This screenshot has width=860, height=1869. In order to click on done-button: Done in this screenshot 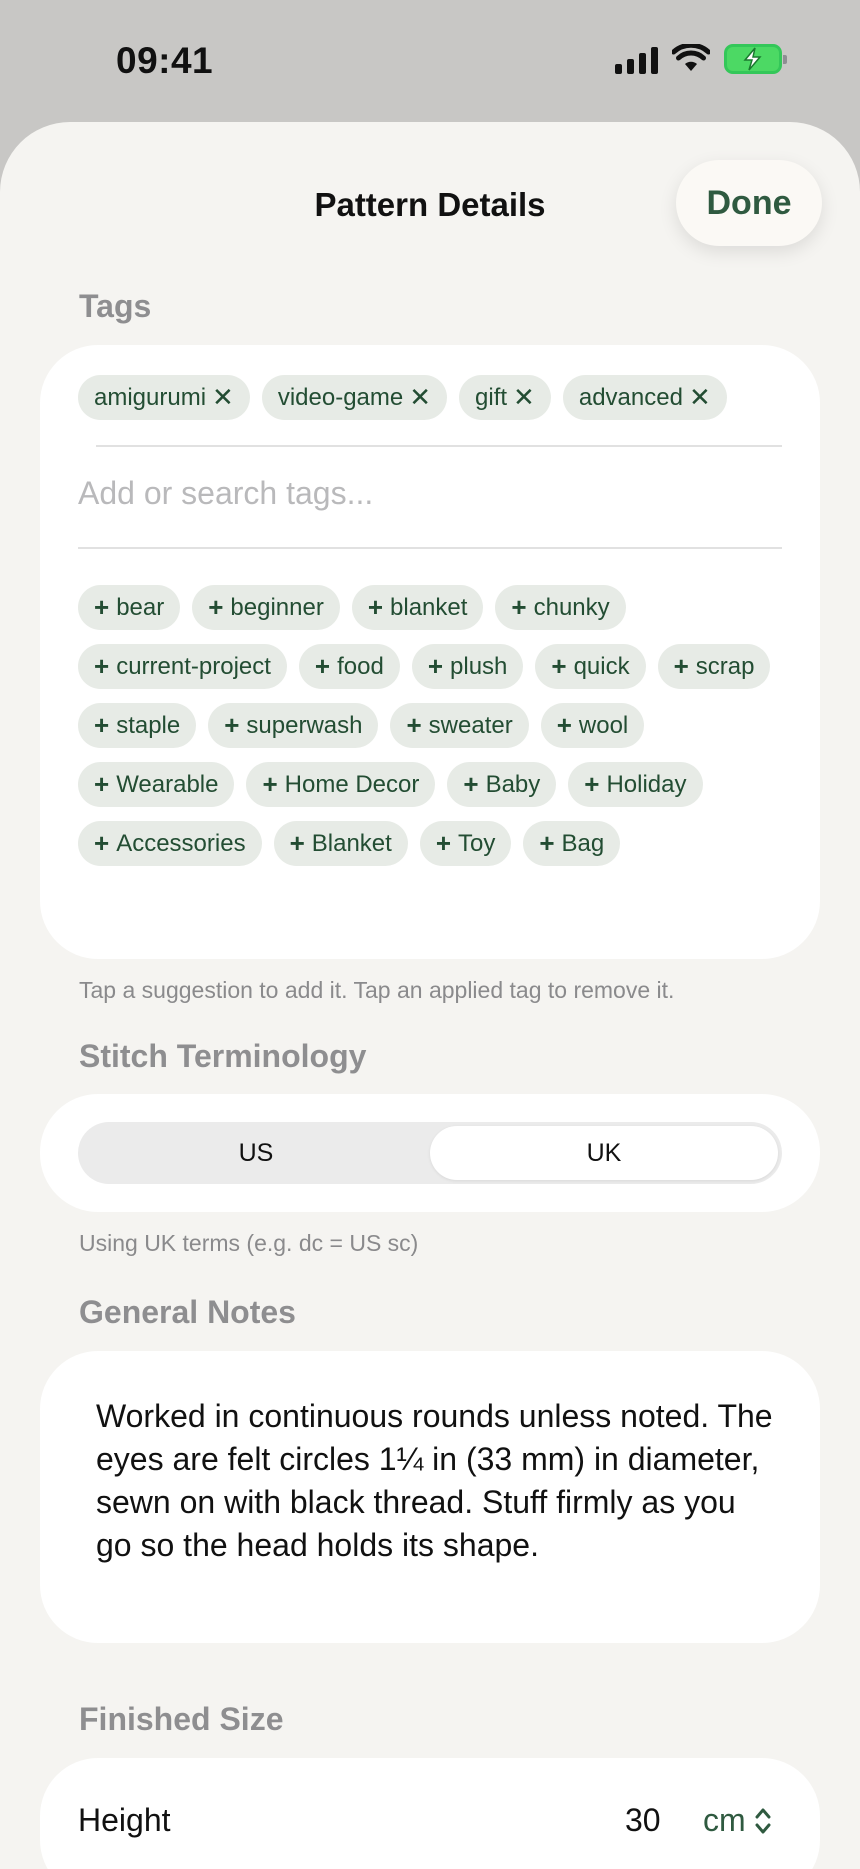, I will do `click(749, 203)`.